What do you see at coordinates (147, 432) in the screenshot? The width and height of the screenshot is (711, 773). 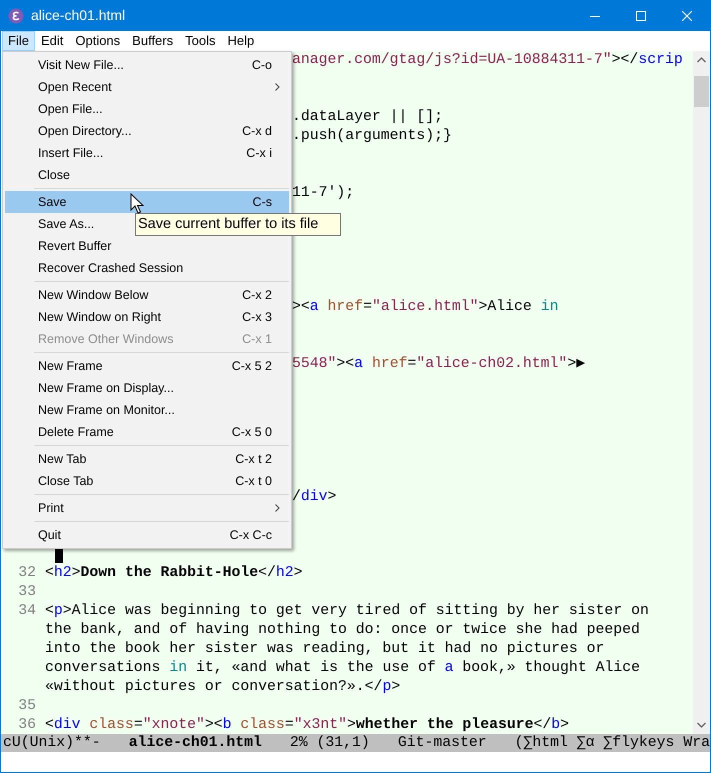 I see `menu-item: Delete Frame C-x 5 0` at bounding box center [147, 432].